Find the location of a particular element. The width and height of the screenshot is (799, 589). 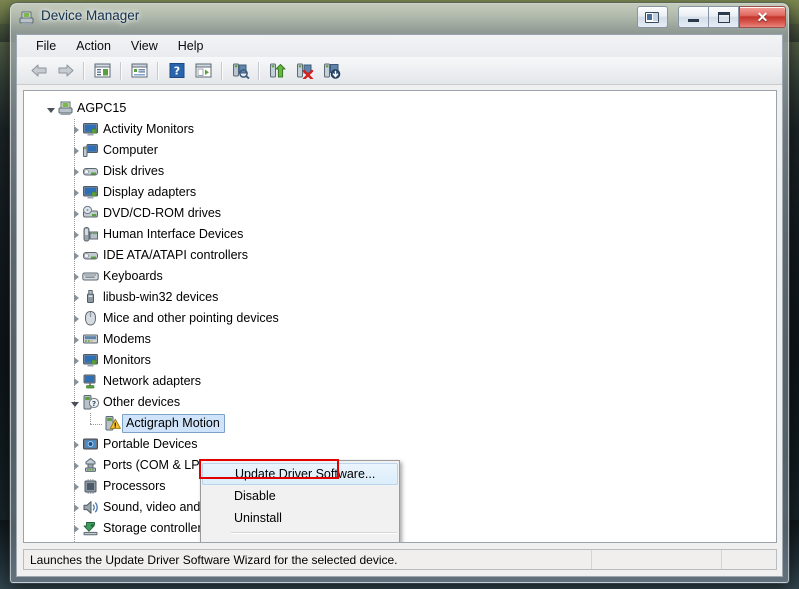

tree-item-human-interface-devices: Human Interface Devices is located at coordinates (400, 234).